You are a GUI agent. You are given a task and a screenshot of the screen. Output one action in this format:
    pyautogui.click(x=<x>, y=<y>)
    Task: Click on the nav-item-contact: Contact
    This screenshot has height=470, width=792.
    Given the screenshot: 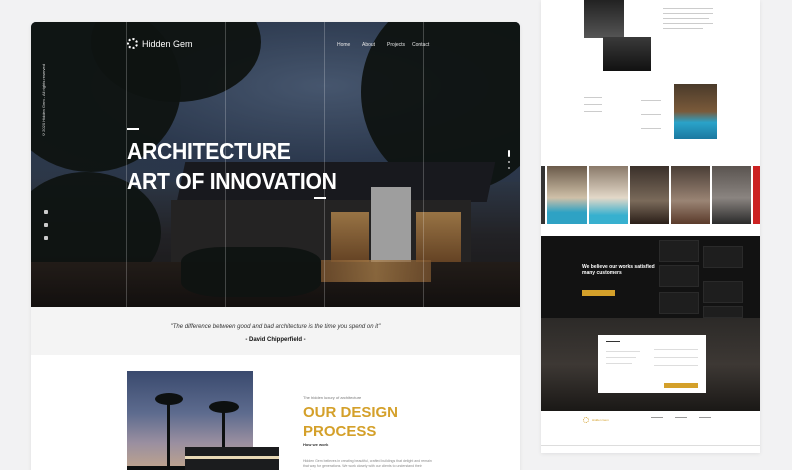 What is the action you would take?
    pyautogui.click(x=424, y=45)
    